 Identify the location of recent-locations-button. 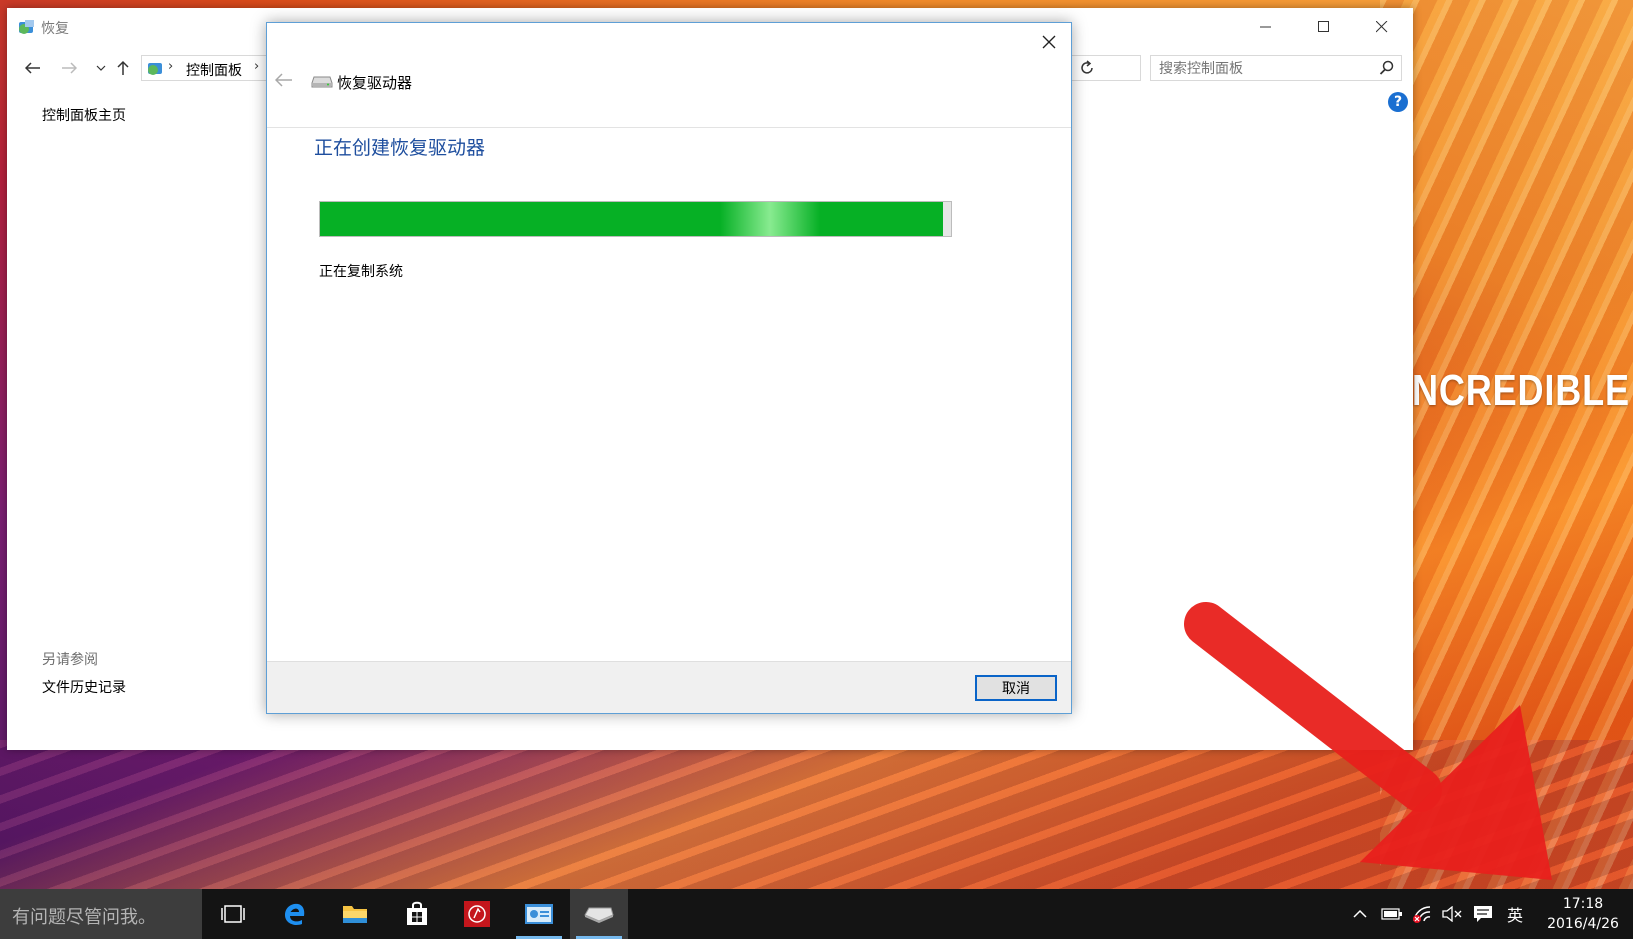
(101, 68).